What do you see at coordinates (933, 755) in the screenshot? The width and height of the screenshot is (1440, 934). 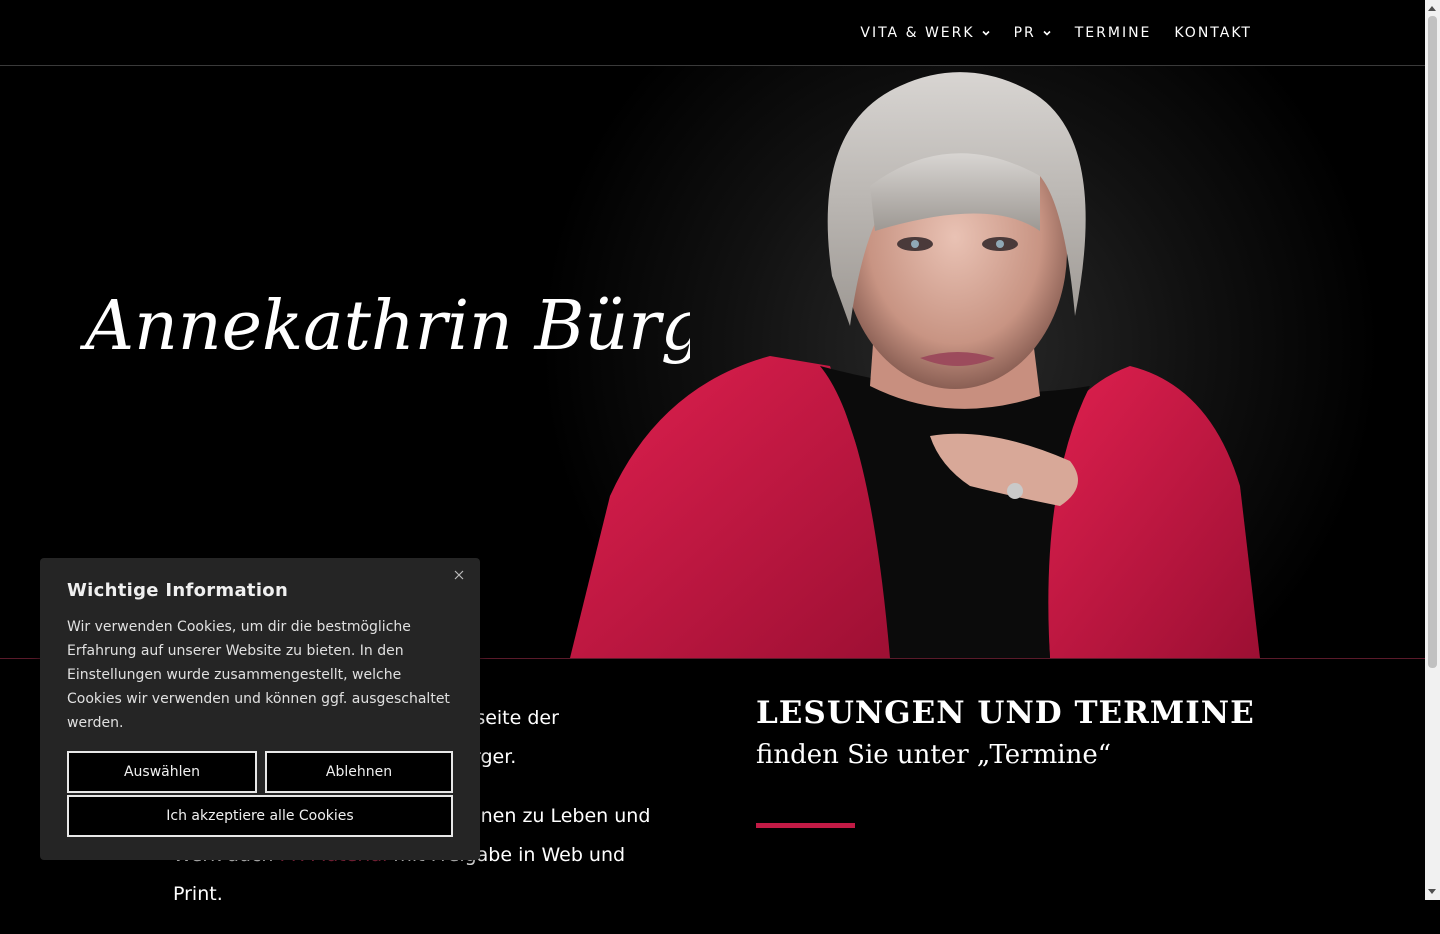 I see `events-subtitle: finden Sie unter „Termine“` at bounding box center [933, 755].